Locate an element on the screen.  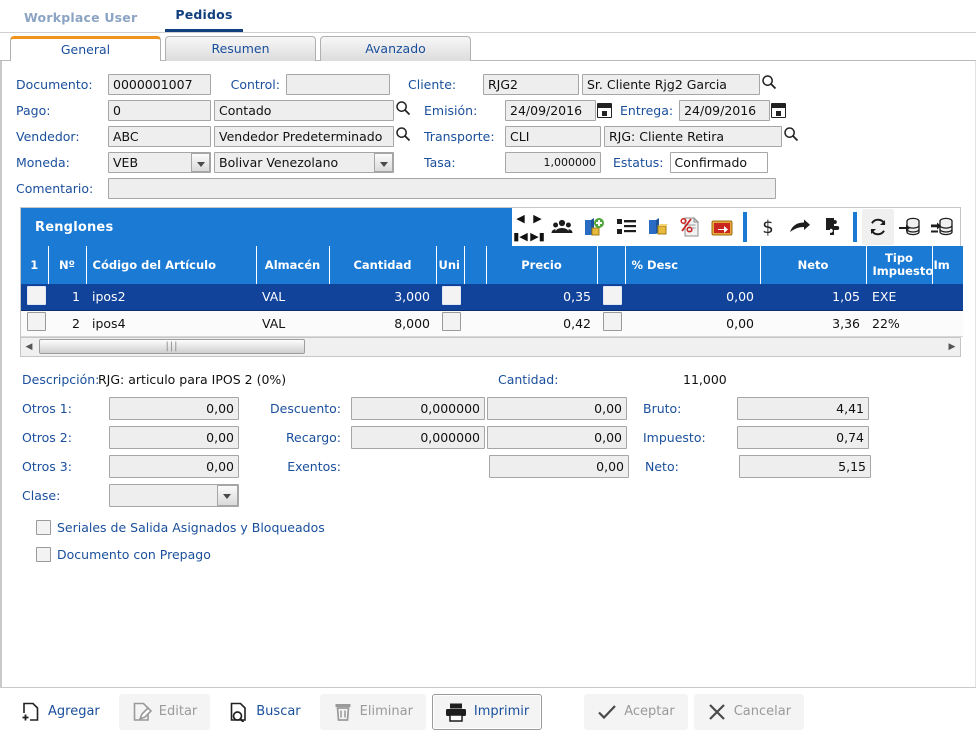
col-pct-desc: % Desc is located at coordinates (693, 265).